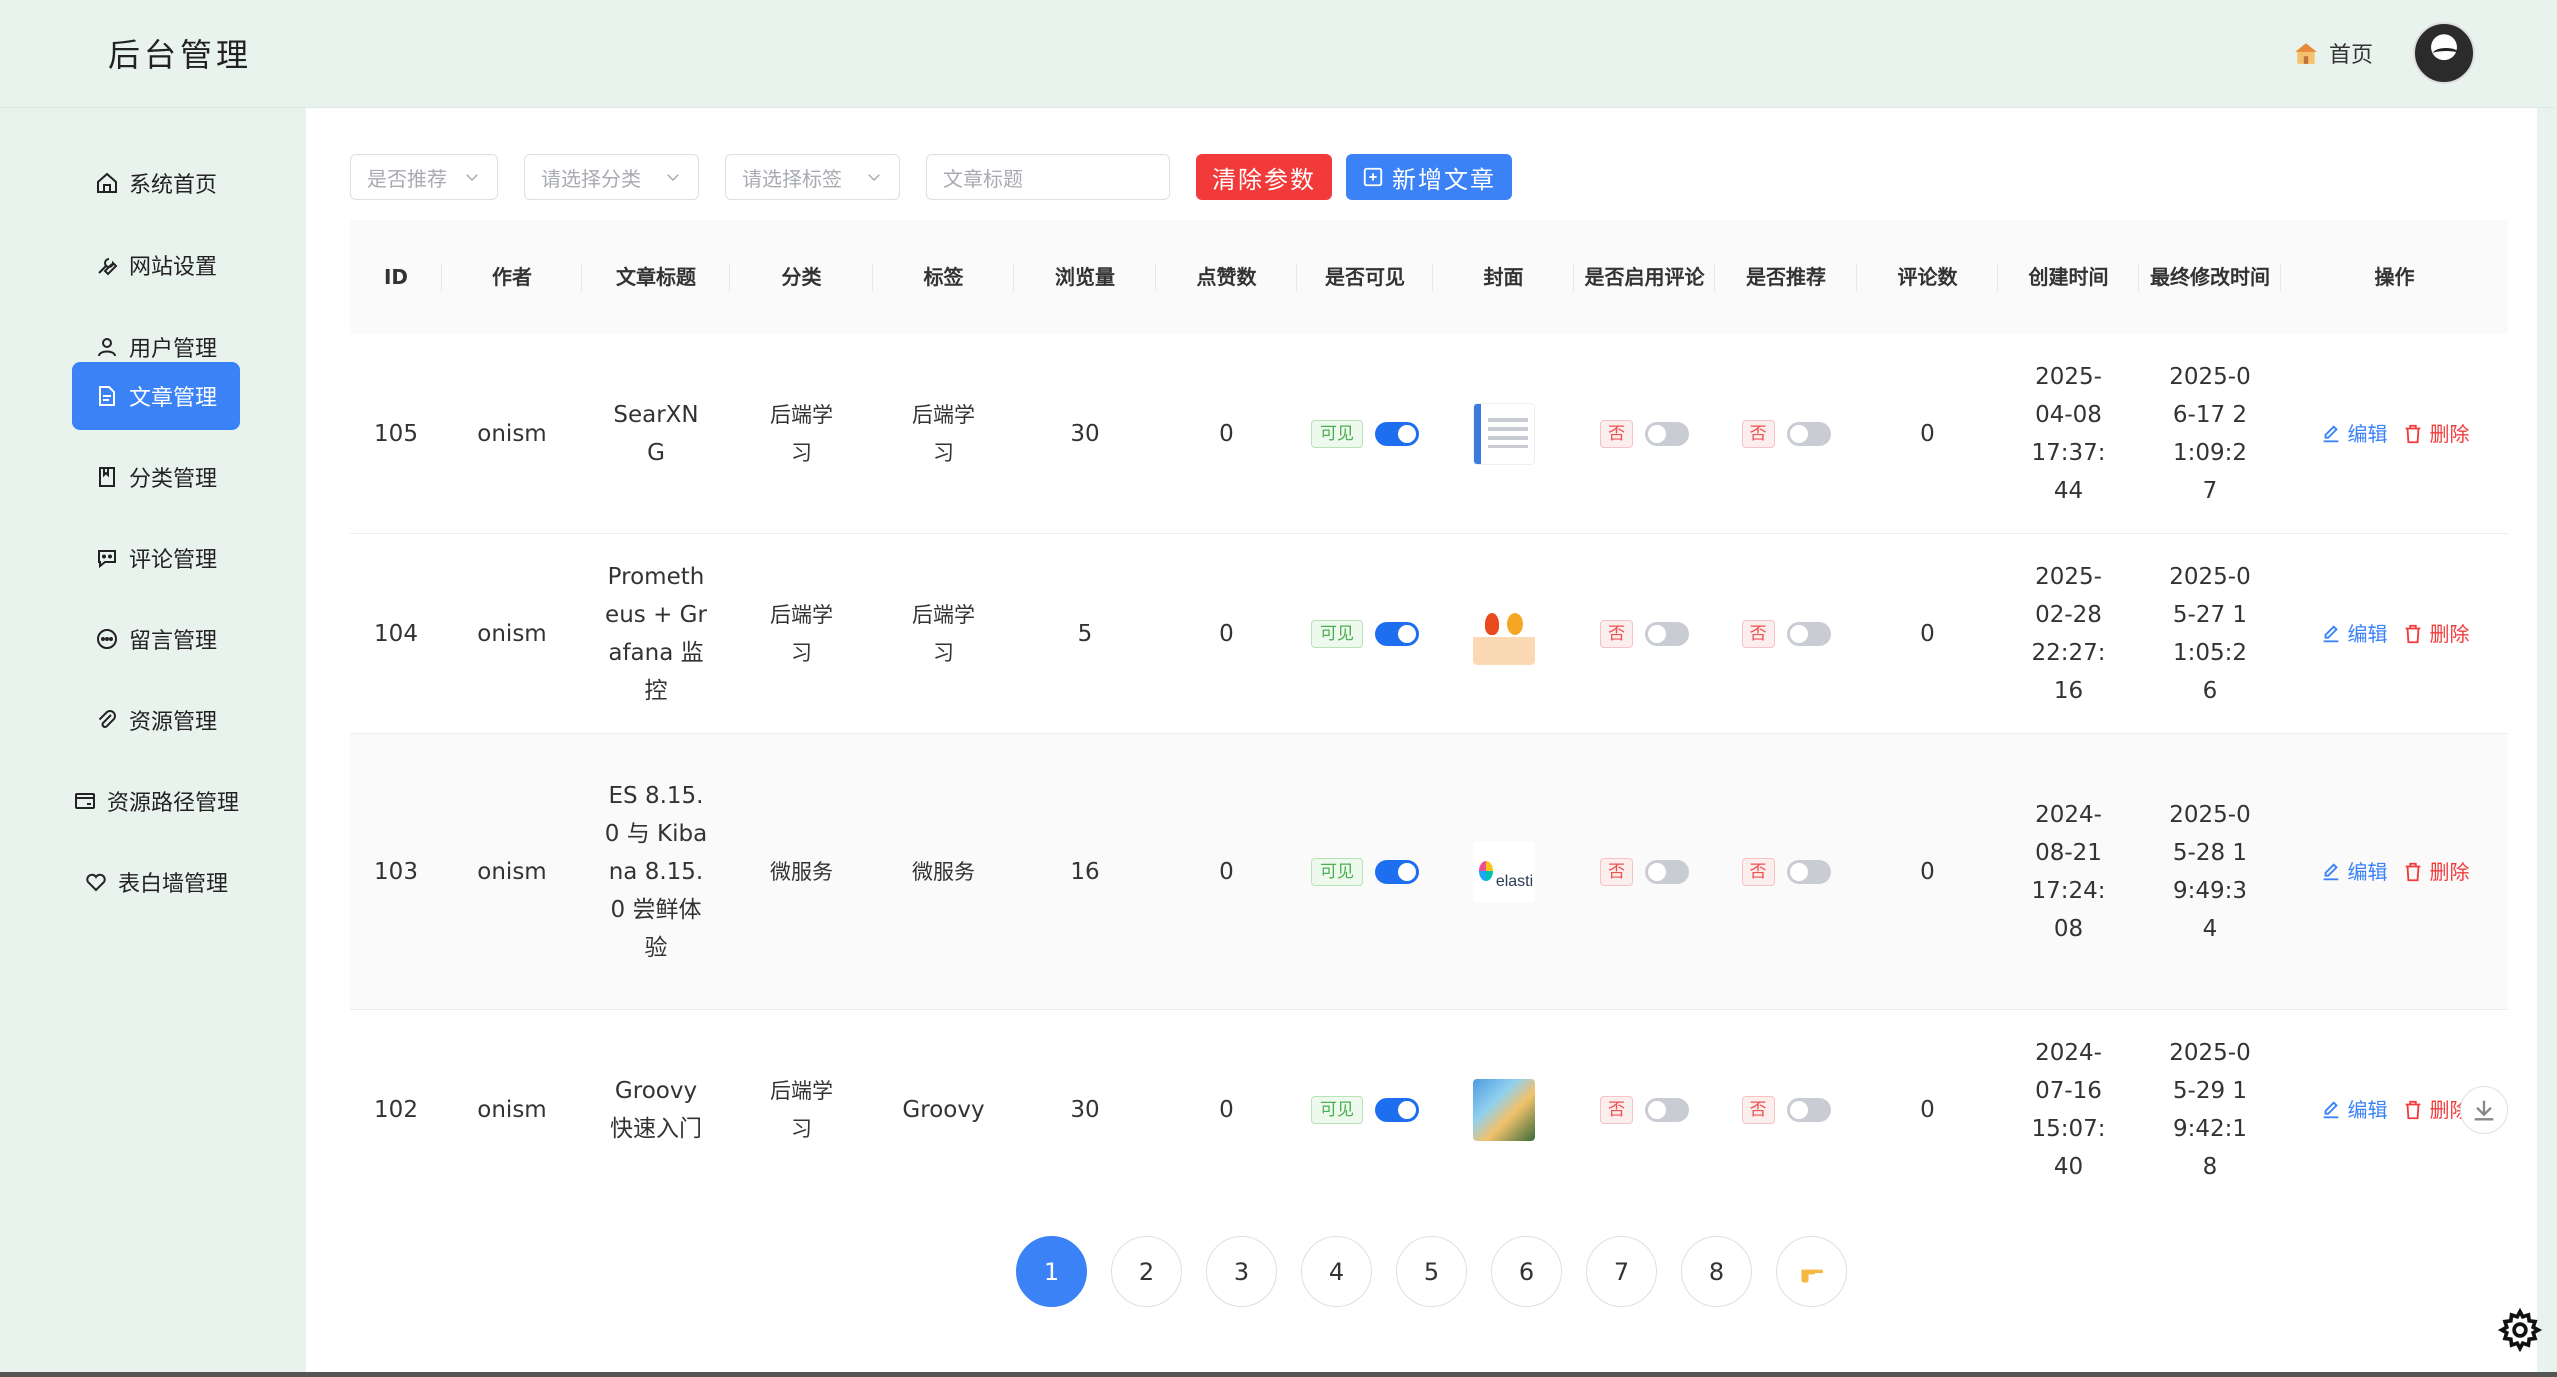  I want to click on cell-likes: 0, so click(1226, 633).